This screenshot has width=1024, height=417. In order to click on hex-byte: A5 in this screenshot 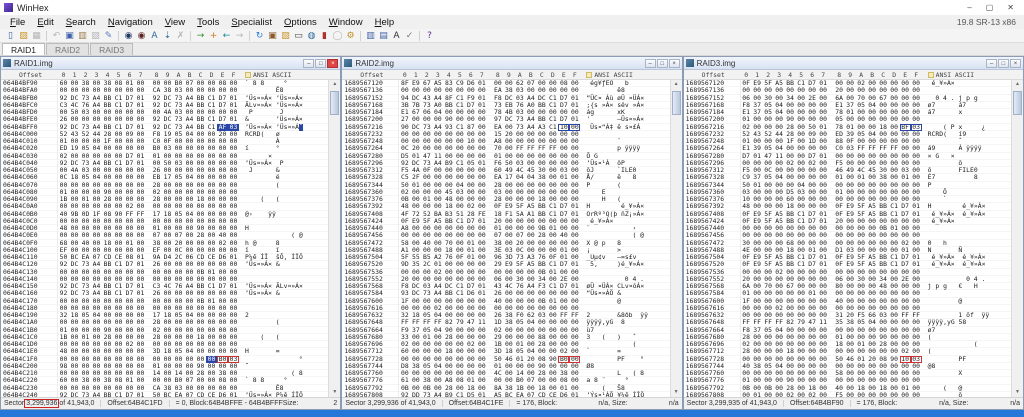, I will do `click(497, 394)`.